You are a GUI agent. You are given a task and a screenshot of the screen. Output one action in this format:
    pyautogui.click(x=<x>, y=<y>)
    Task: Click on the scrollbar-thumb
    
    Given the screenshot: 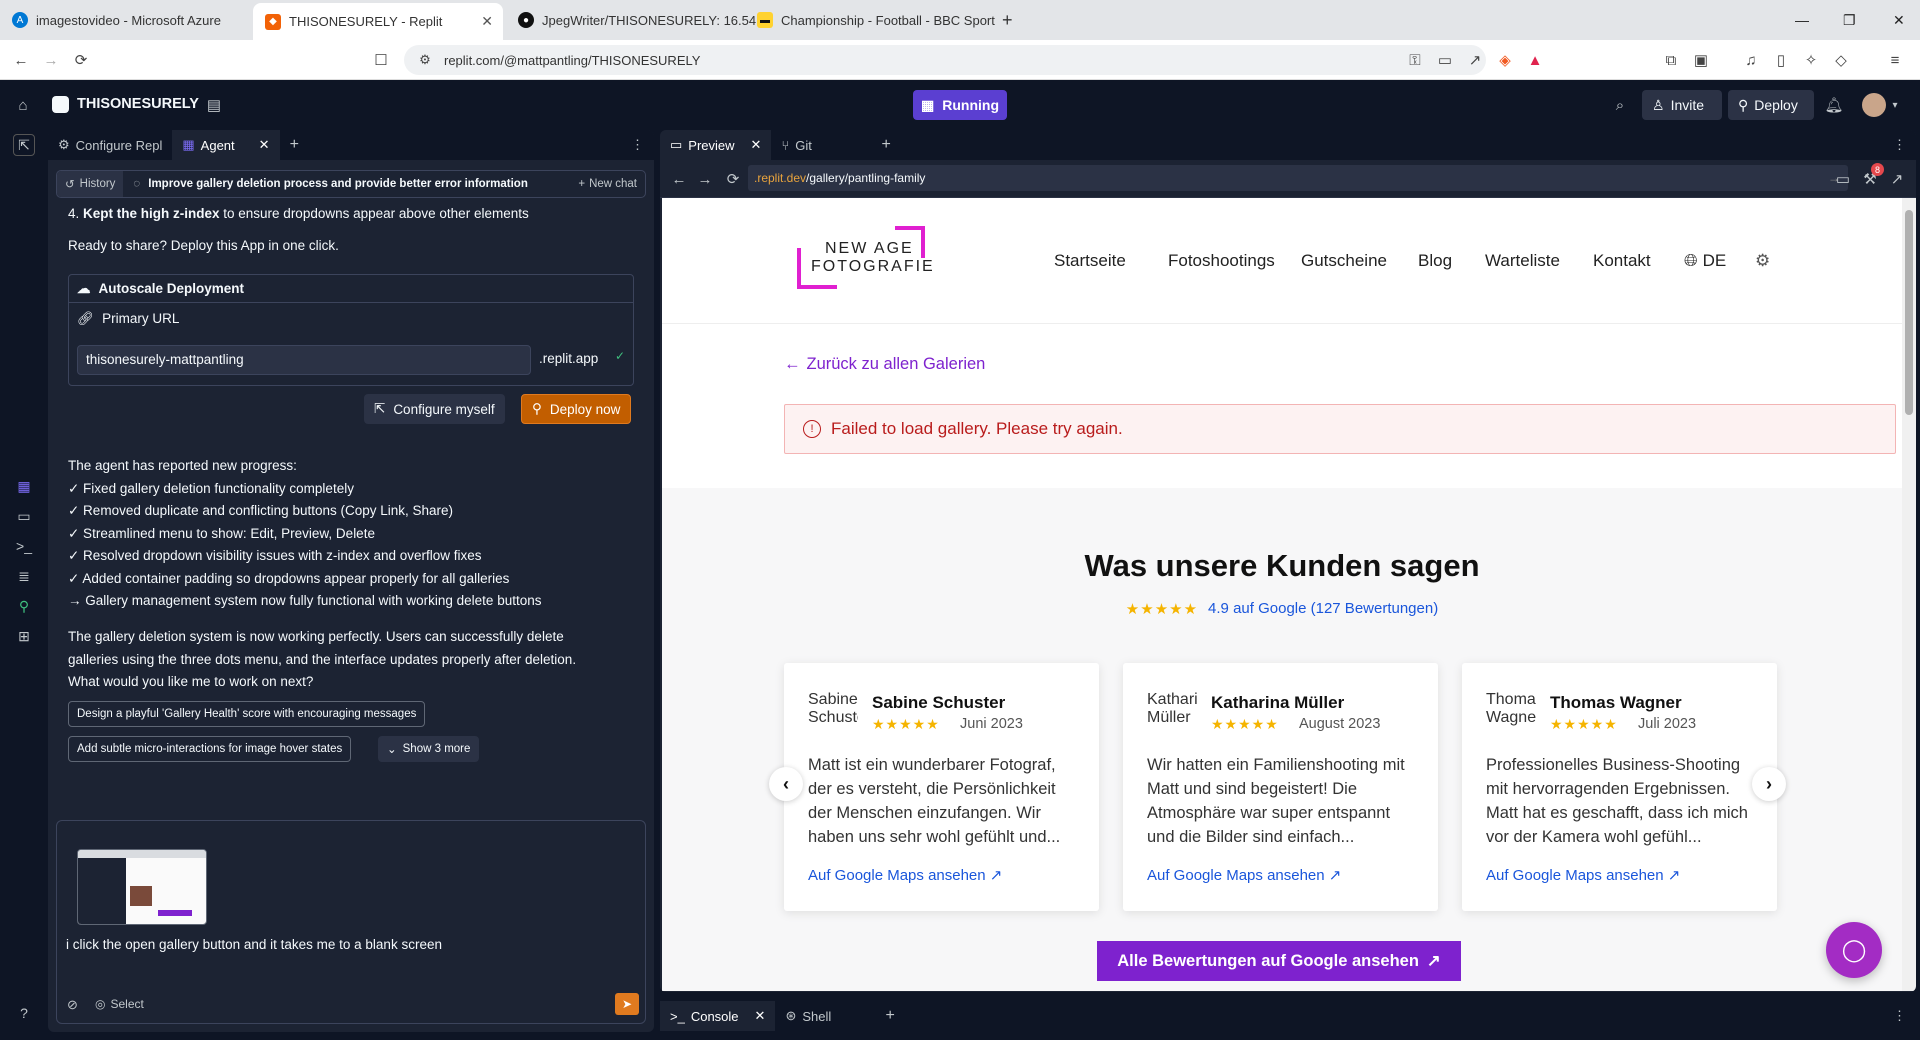 What is the action you would take?
    pyautogui.click(x=1909, y=312)
    